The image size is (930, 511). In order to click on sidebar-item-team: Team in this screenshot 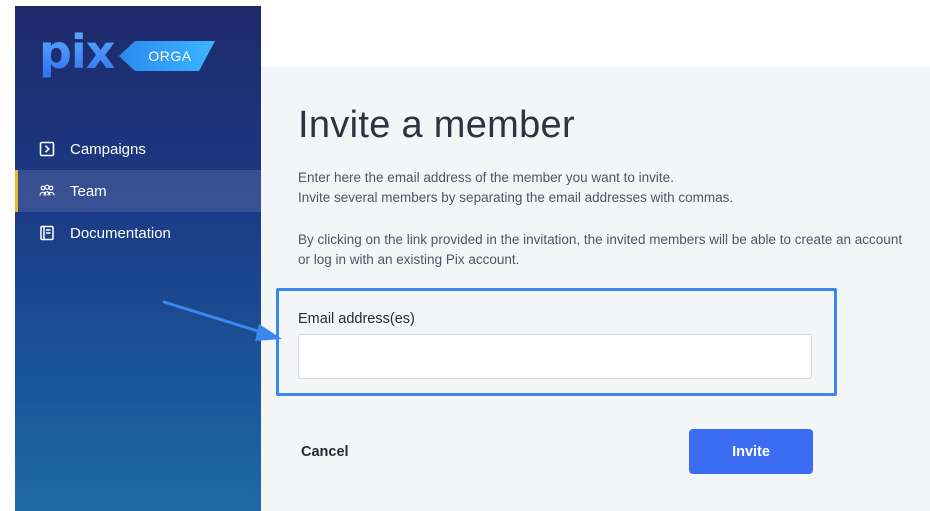, I will do `click(138, 191)`.